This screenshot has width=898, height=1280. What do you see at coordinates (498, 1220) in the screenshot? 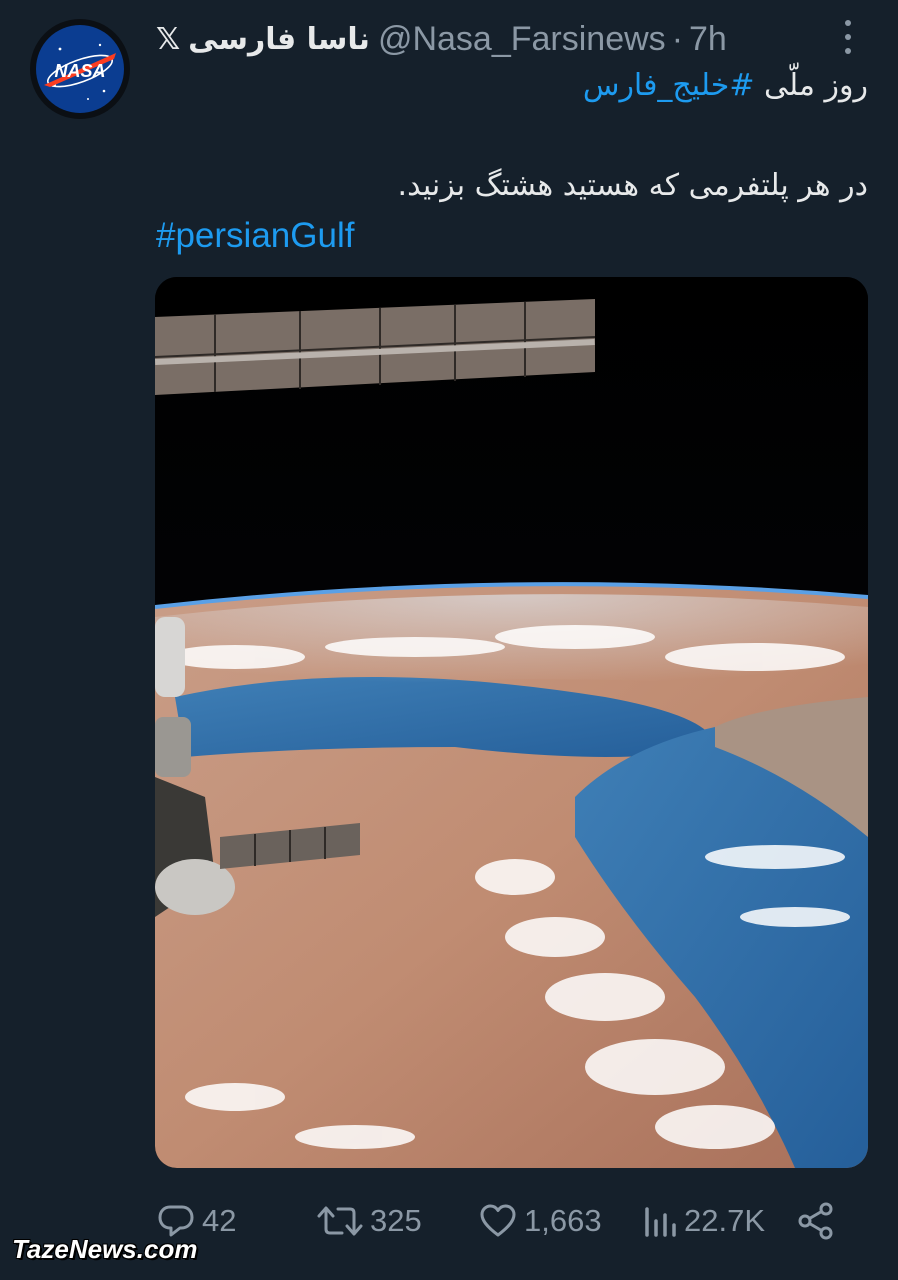
I see `heart-icon` at bounding box center [498, 1220].